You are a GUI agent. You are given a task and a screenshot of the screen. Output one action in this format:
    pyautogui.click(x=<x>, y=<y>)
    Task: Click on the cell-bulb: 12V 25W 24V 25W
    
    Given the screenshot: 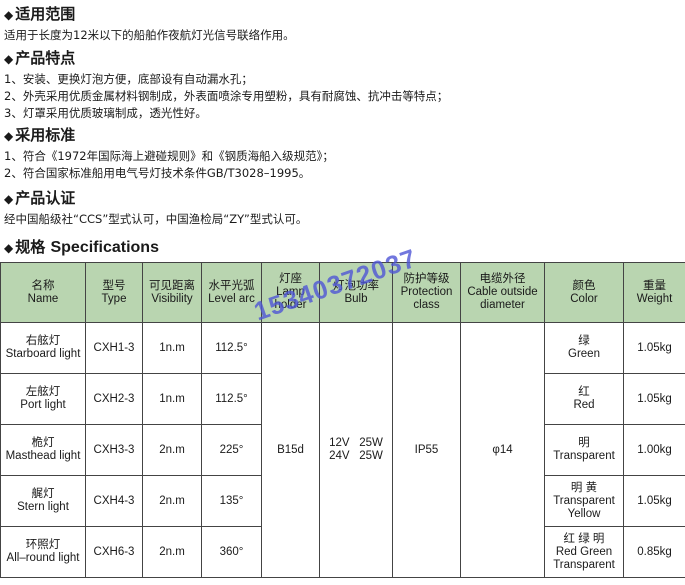 What is the action you would take?
    pyautogui.click(x=356, y=450)
    